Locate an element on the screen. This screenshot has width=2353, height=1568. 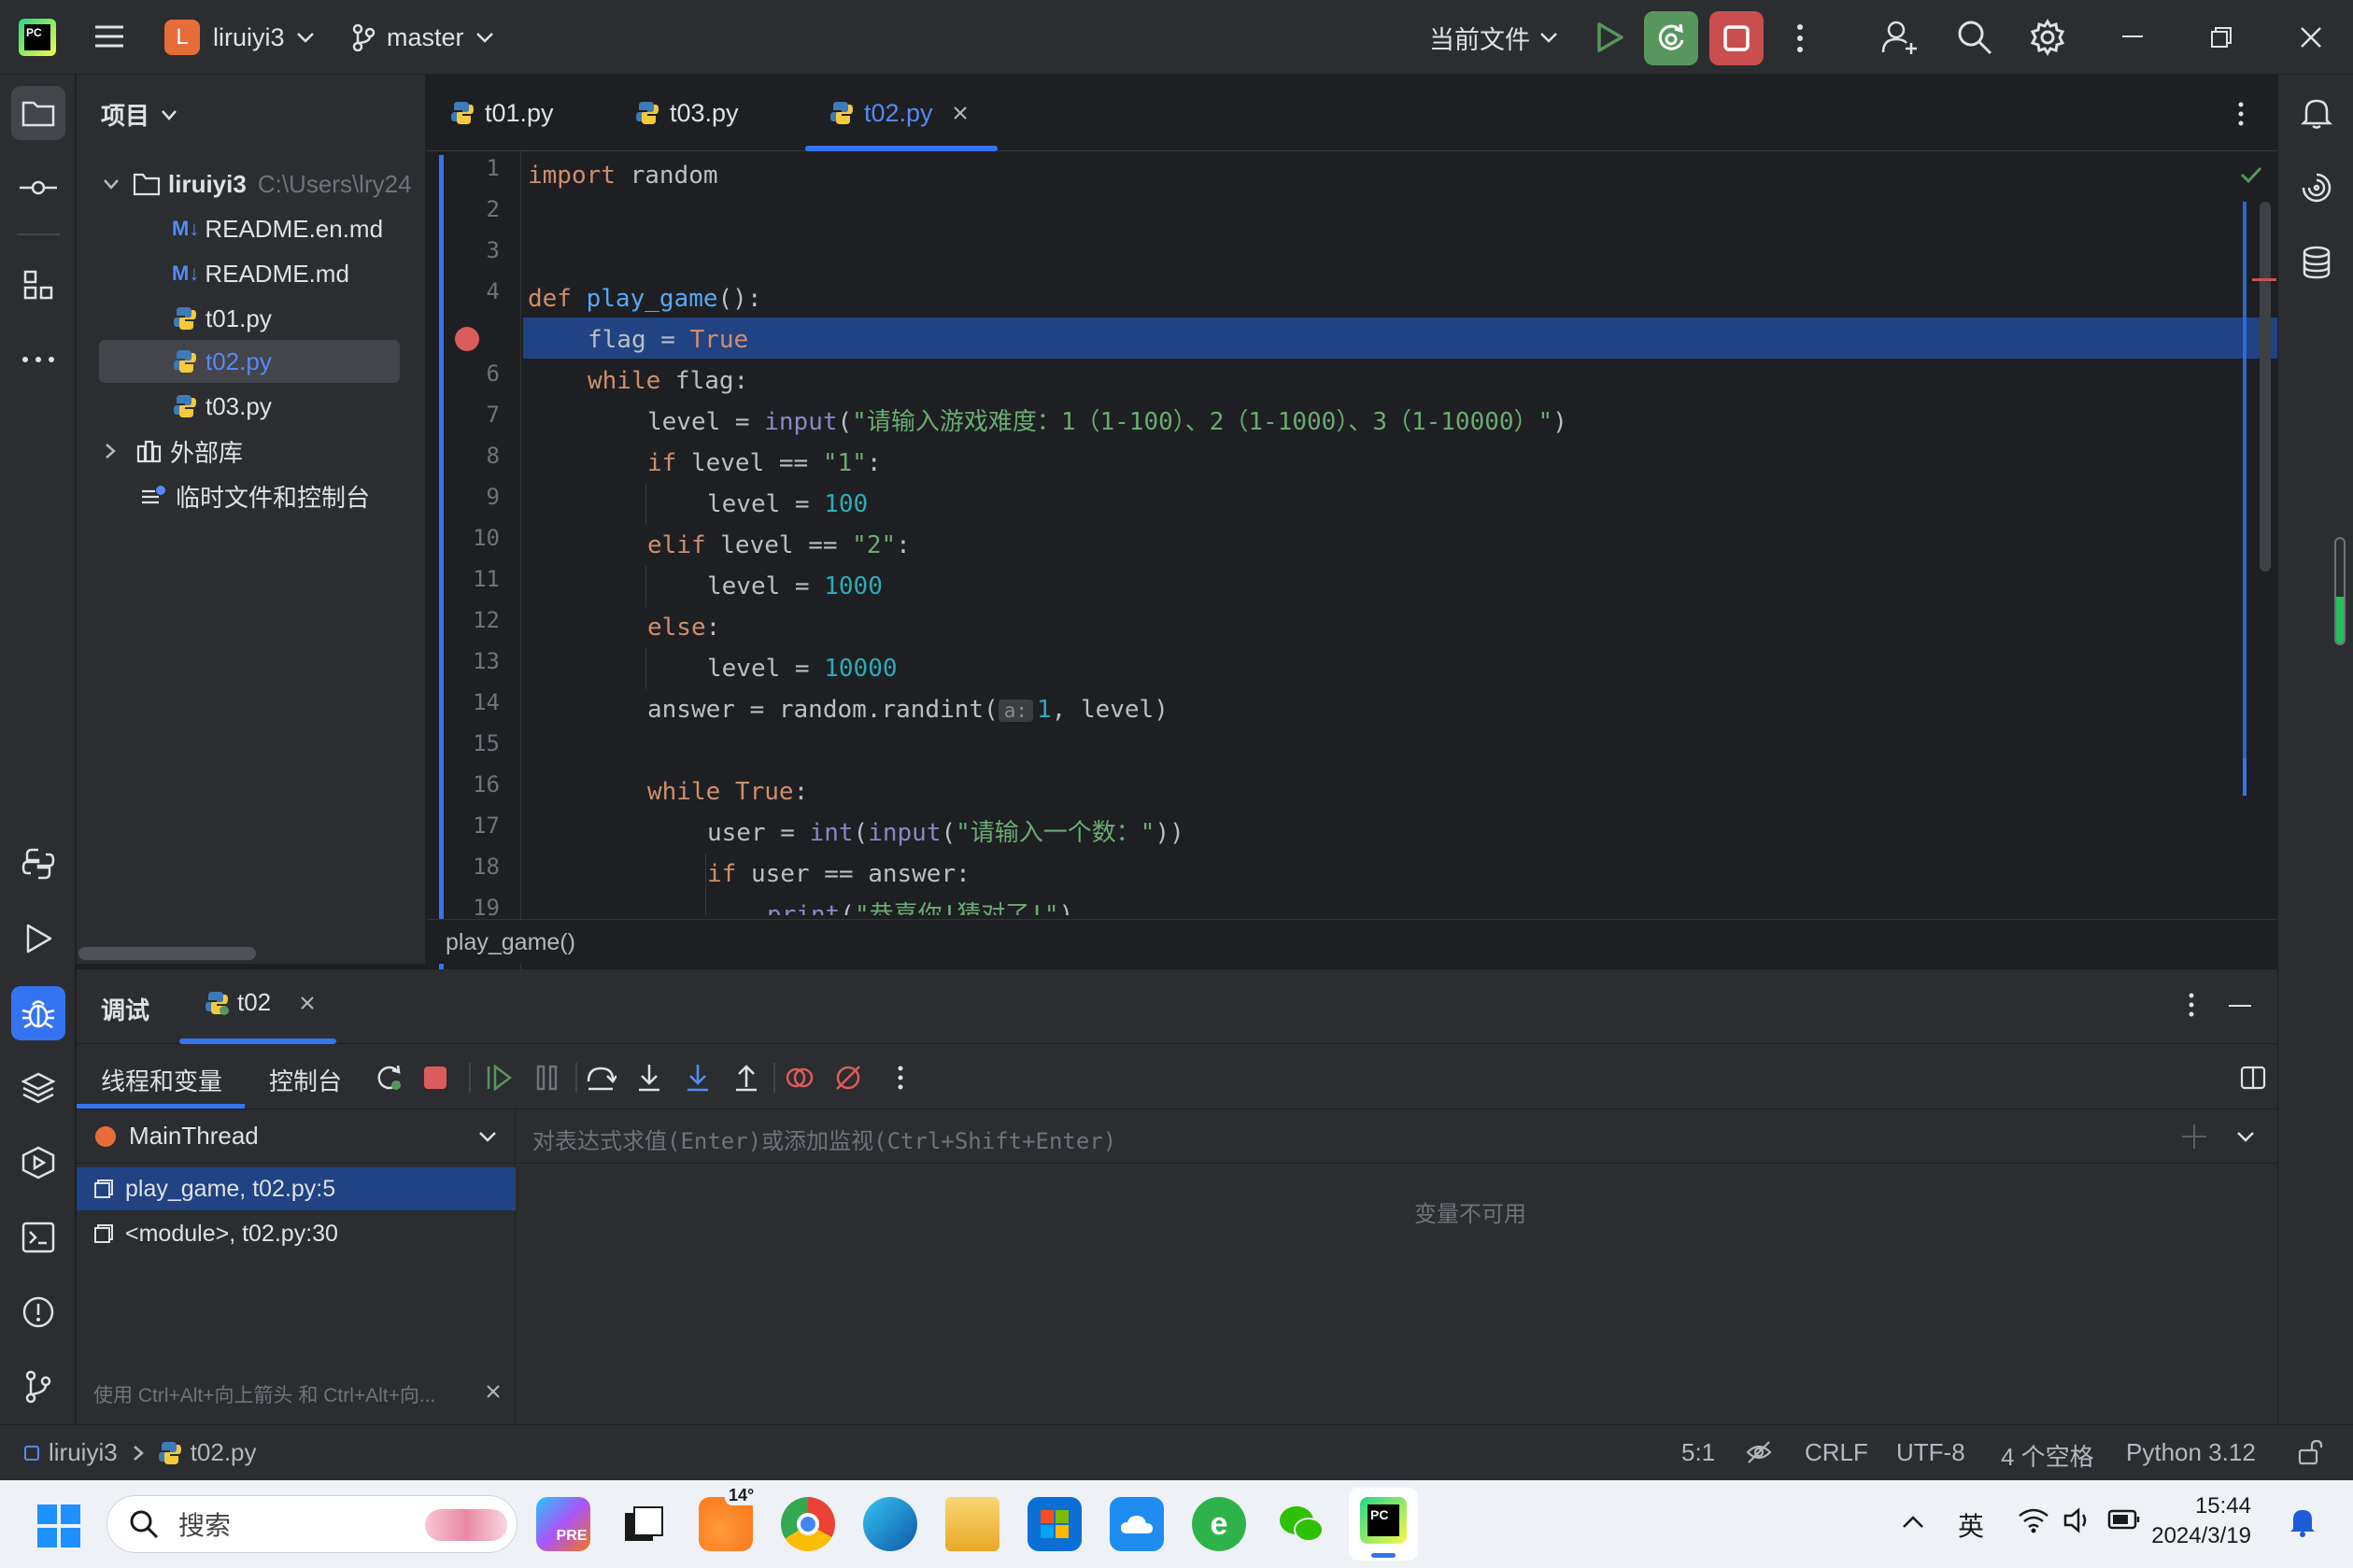
tab-threads-variables: 线程和变量 is located at coordinates (161, 1080).